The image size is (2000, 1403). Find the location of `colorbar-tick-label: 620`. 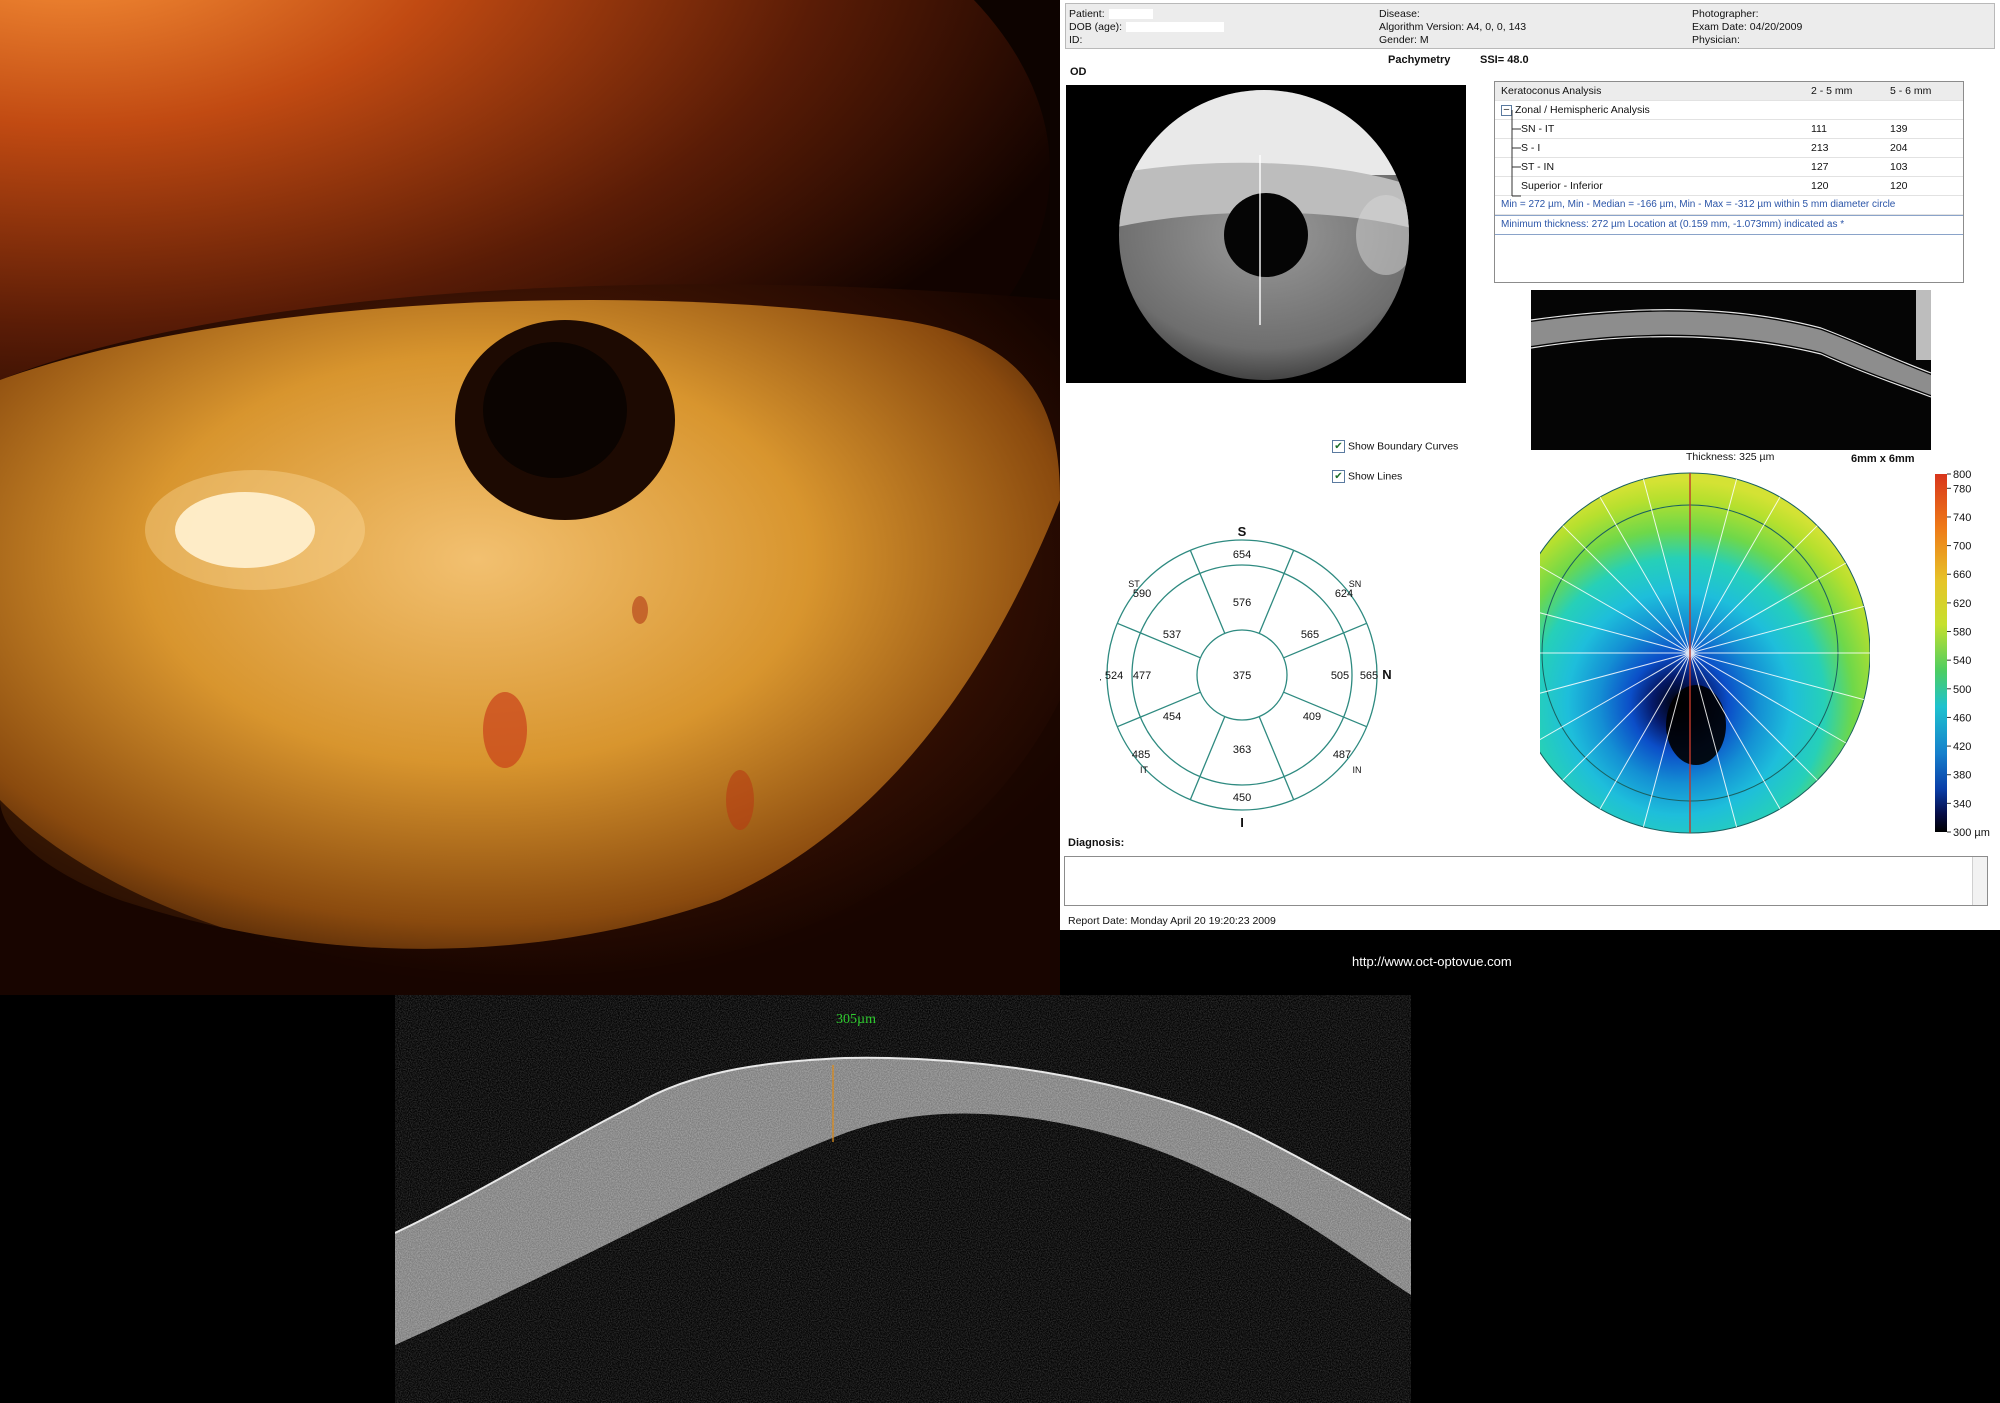

colorbar-tick-label: 620 is located at coordinates (1962, 604).